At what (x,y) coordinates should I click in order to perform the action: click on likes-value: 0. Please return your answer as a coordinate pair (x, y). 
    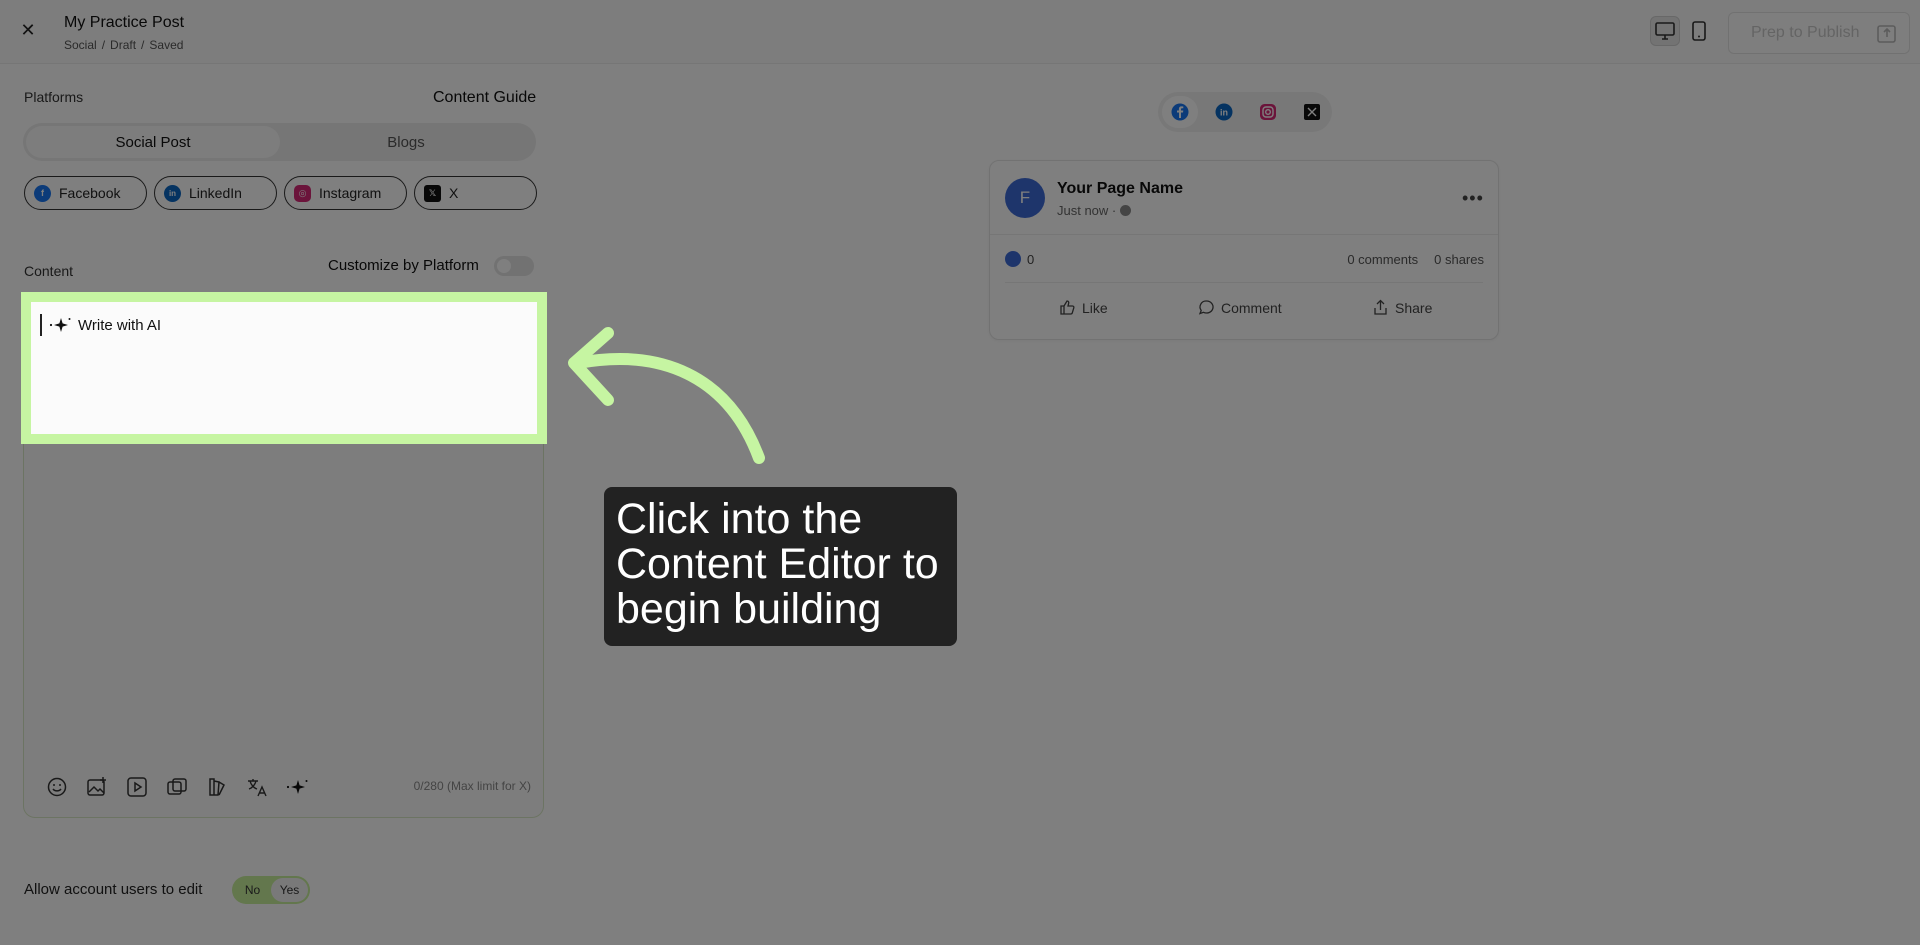
    Looking at the image, I should click on (1031, 259).